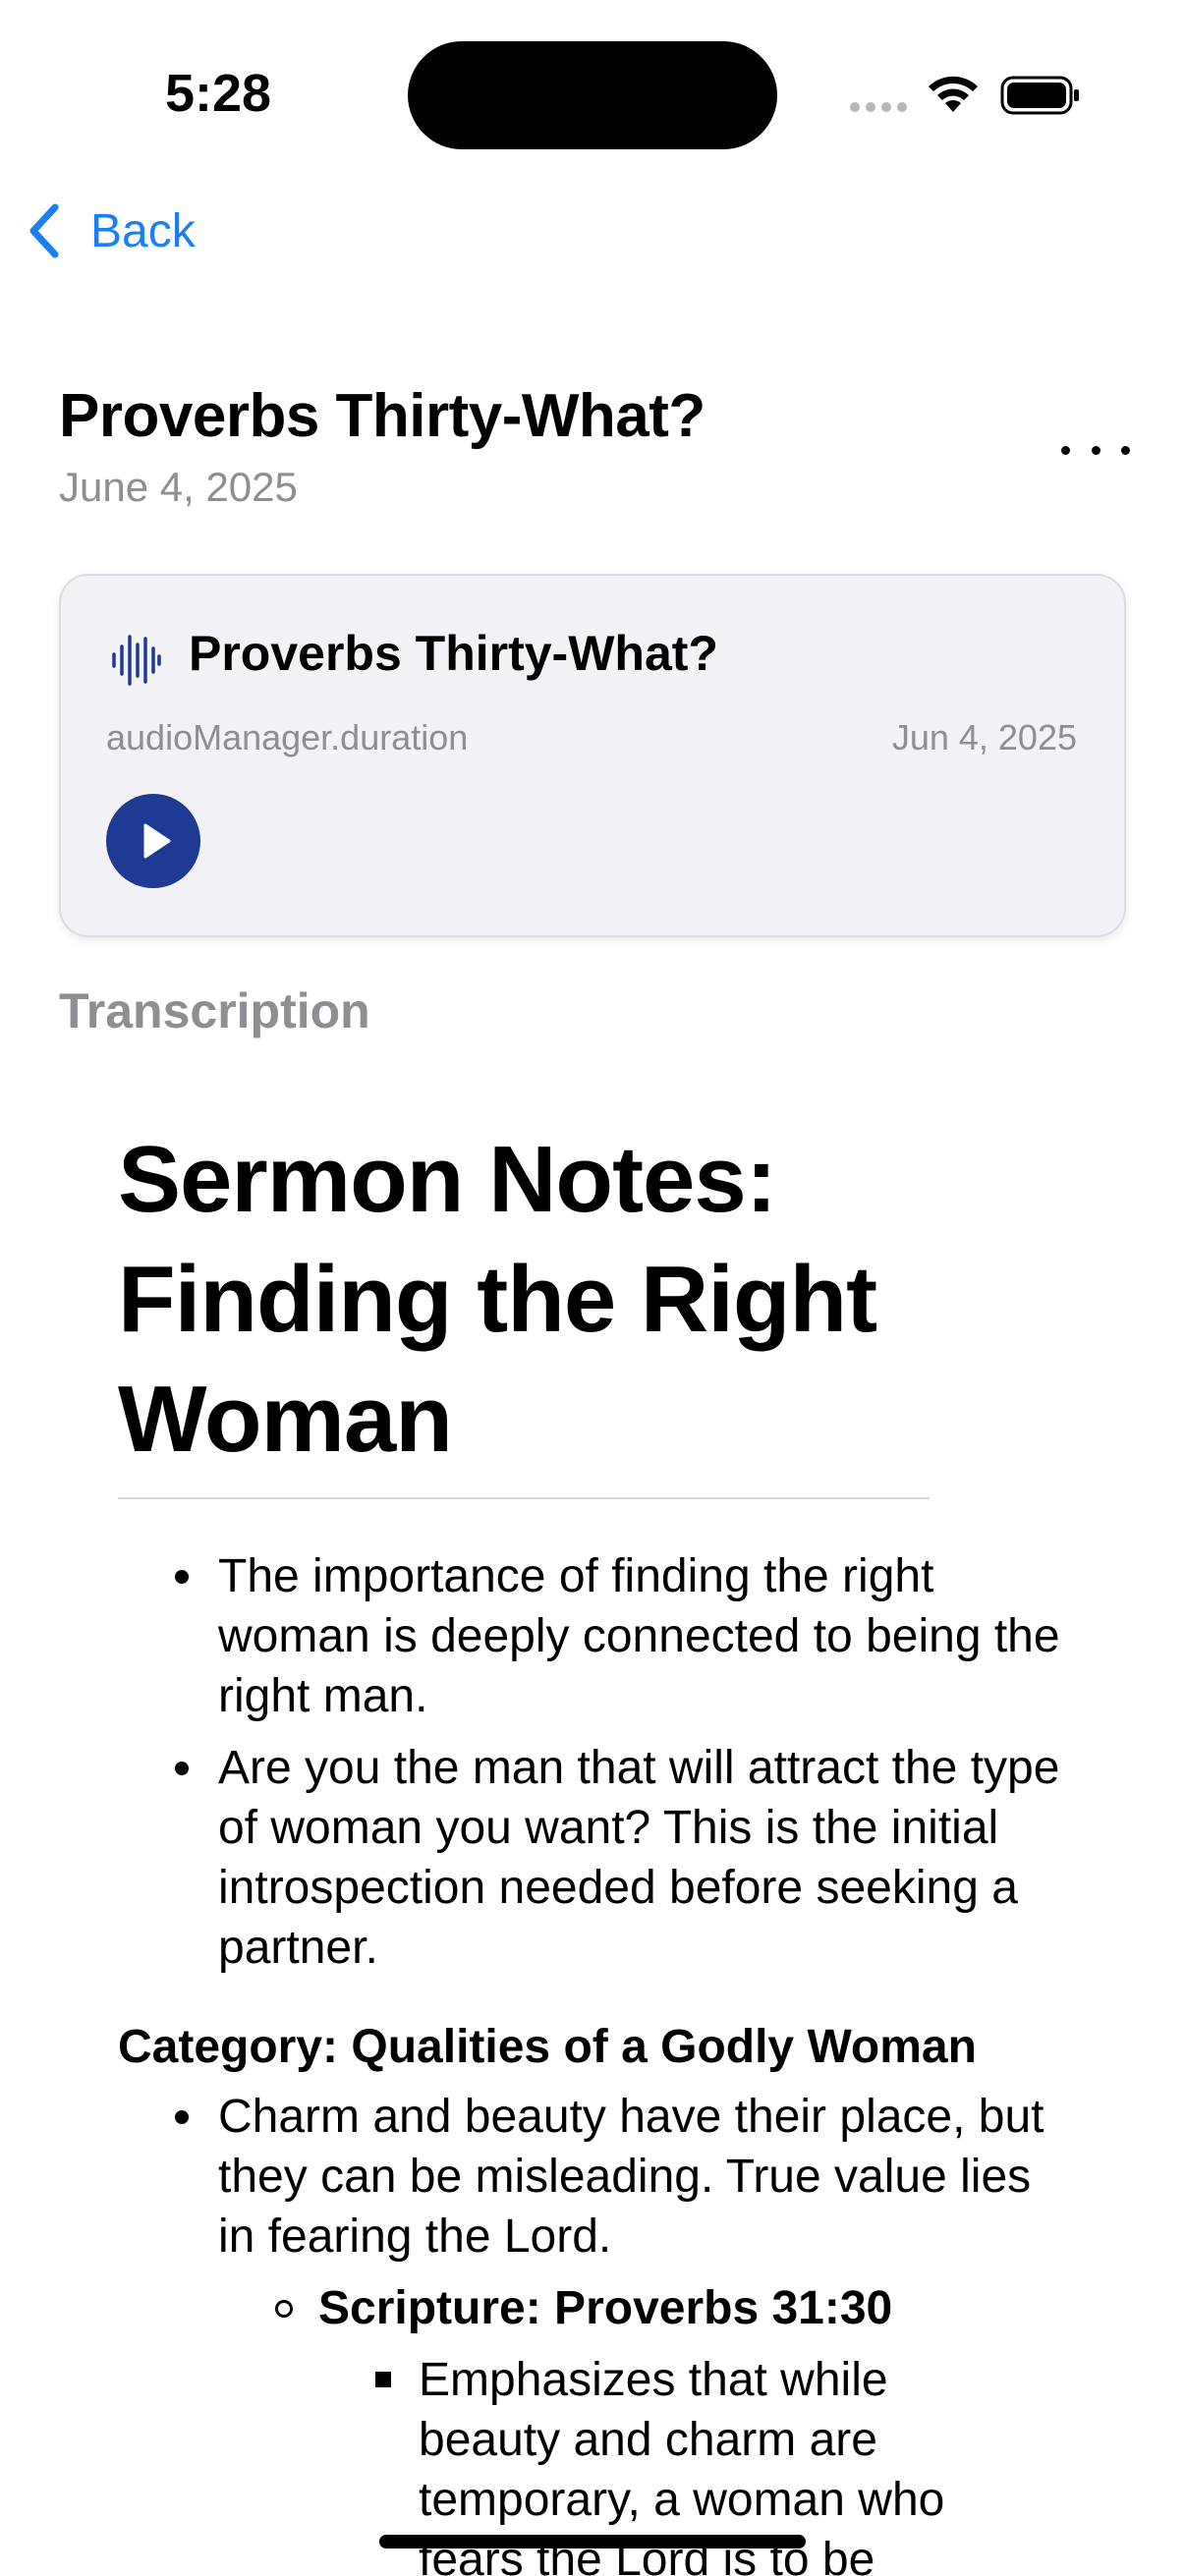  Describe the element at coordinates (1096, 450) in the screenshot. I see `more-button` at that location.